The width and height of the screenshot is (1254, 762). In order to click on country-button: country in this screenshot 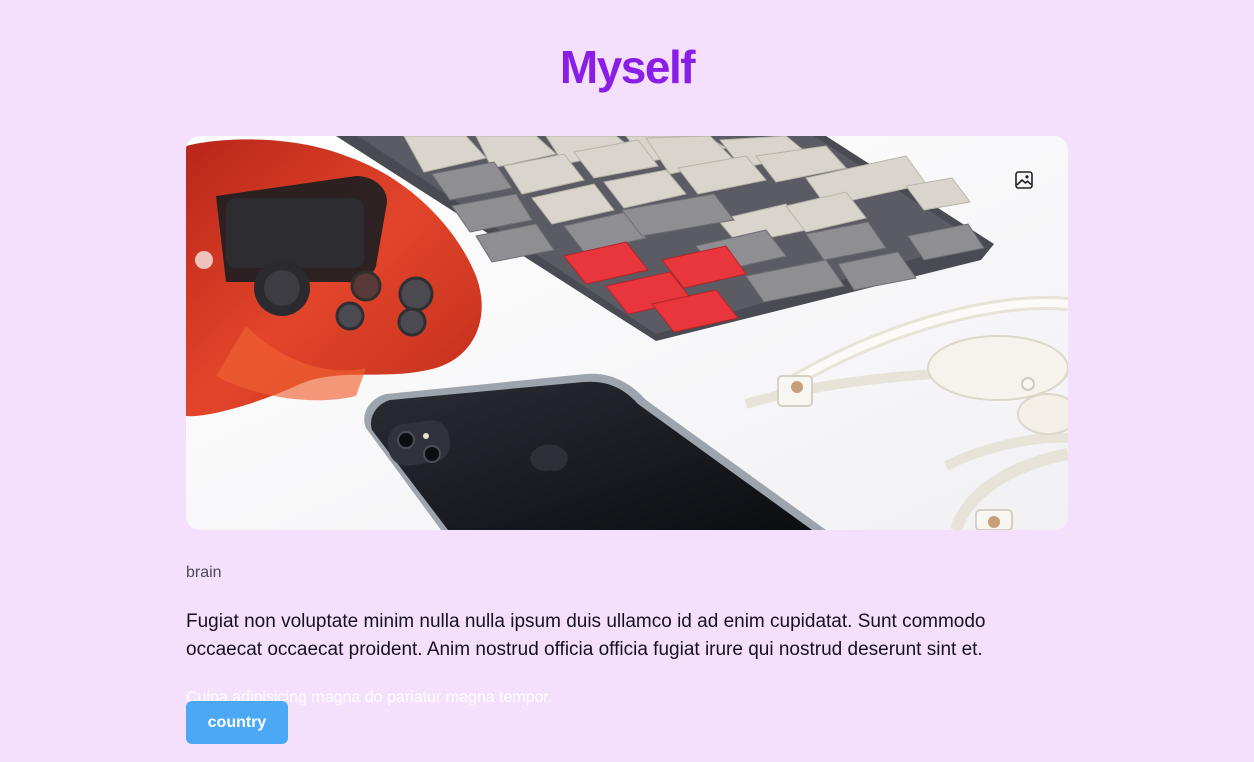, I will do `click(237, 722)`.